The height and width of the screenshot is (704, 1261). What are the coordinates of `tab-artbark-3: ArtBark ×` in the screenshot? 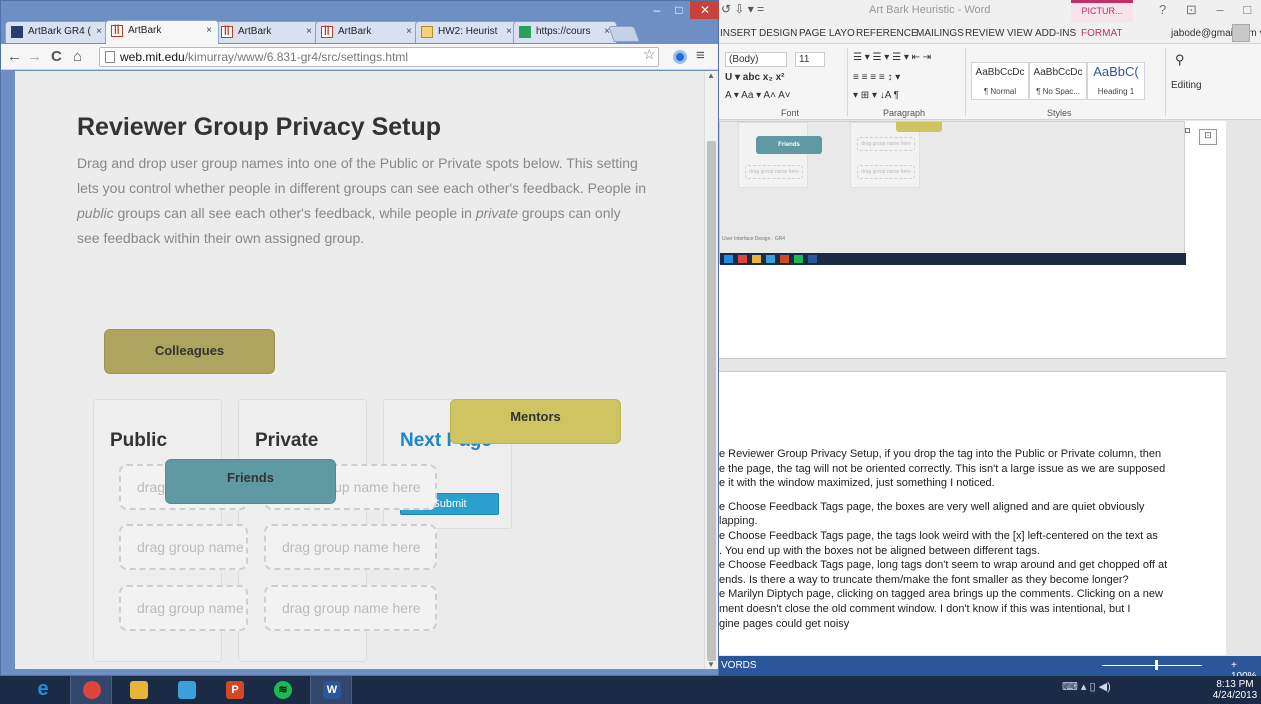 It's located at (367, 32).